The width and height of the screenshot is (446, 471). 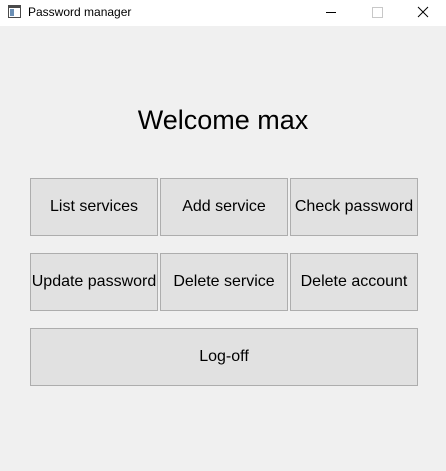 I want to click on minimize-button, so click(x=331, y=13).